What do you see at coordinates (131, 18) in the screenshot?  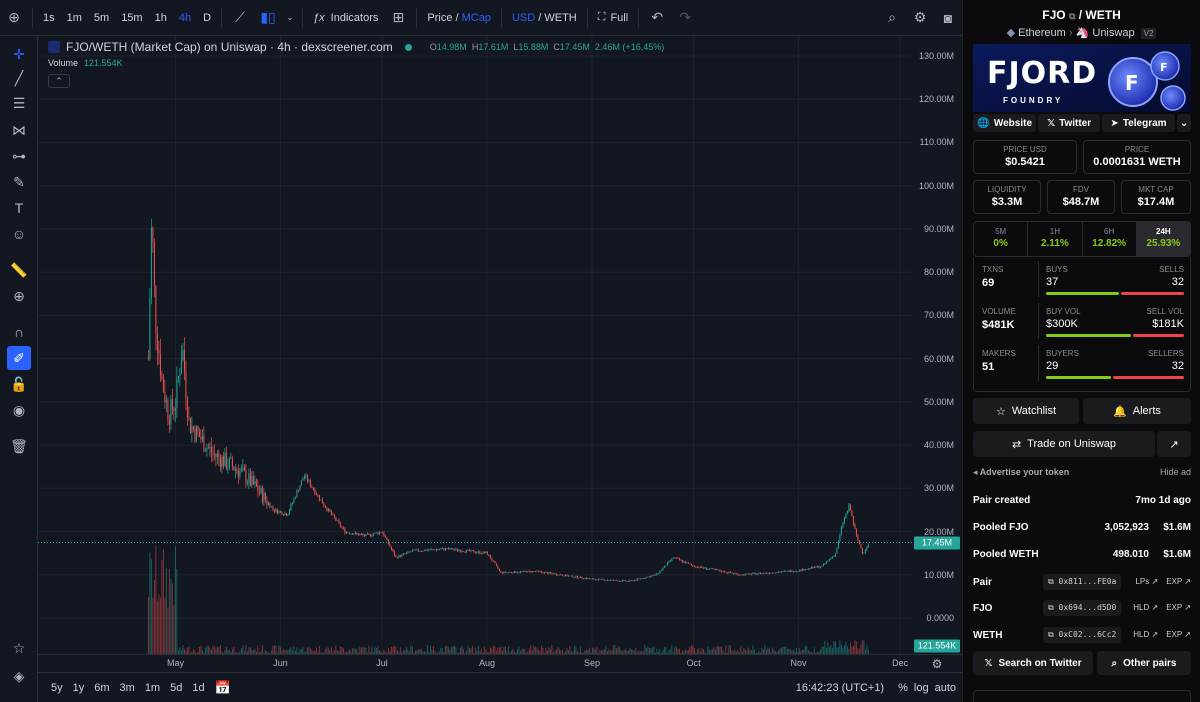 I see `interval-15m: 15m` at bounding box center [131, 18].